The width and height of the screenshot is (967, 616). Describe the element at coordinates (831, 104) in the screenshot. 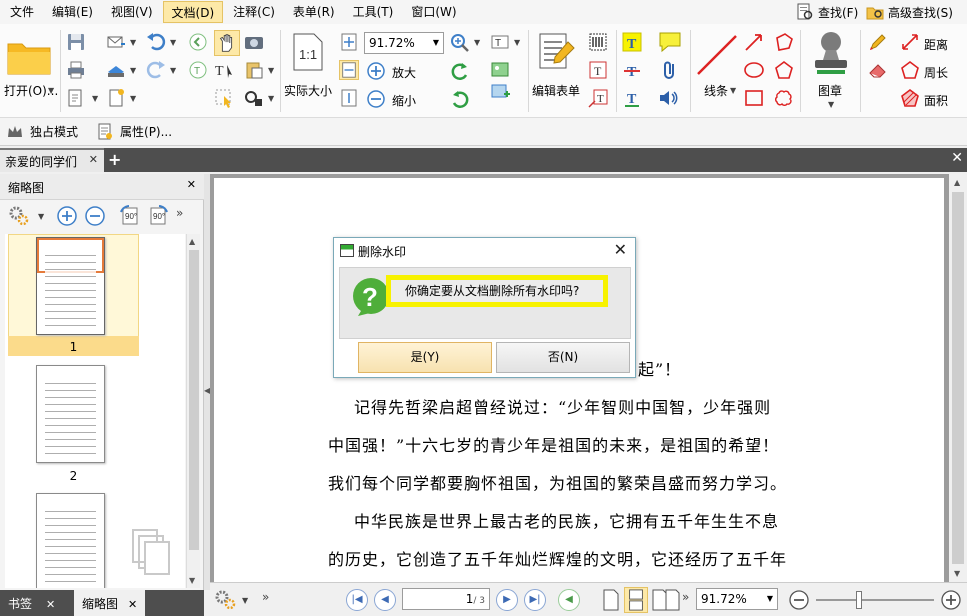

I see `stamp-dropdown-caret: ▼` at that location.